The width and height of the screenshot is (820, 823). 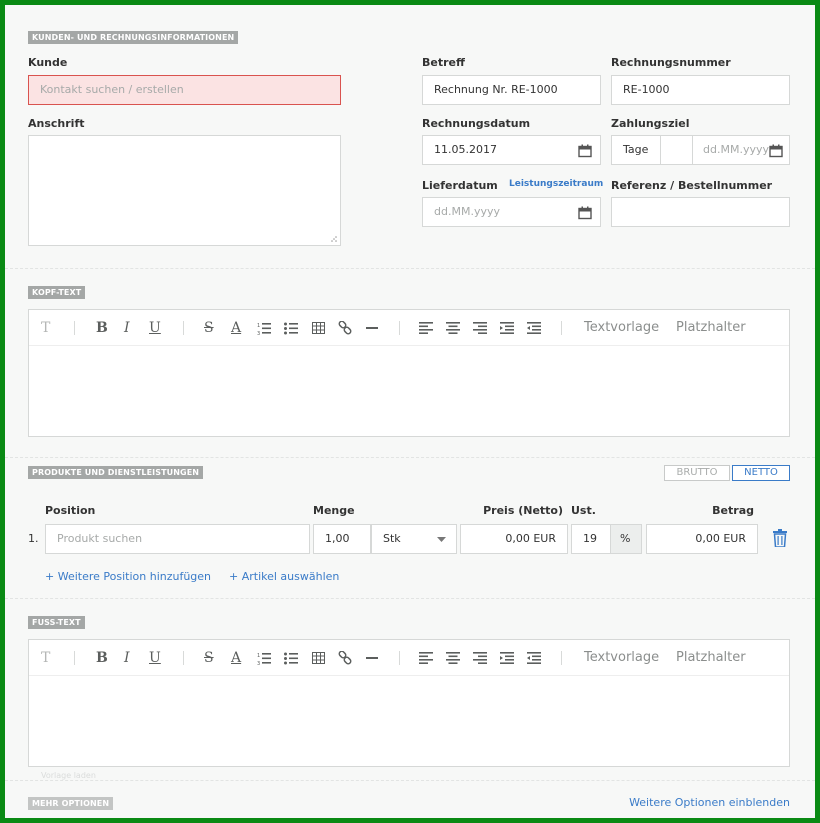 What do you see at coordinates (700, 90) in the screenshot?
I see `invoice-number-input: RE-1000` at bounding box center [700, 90].